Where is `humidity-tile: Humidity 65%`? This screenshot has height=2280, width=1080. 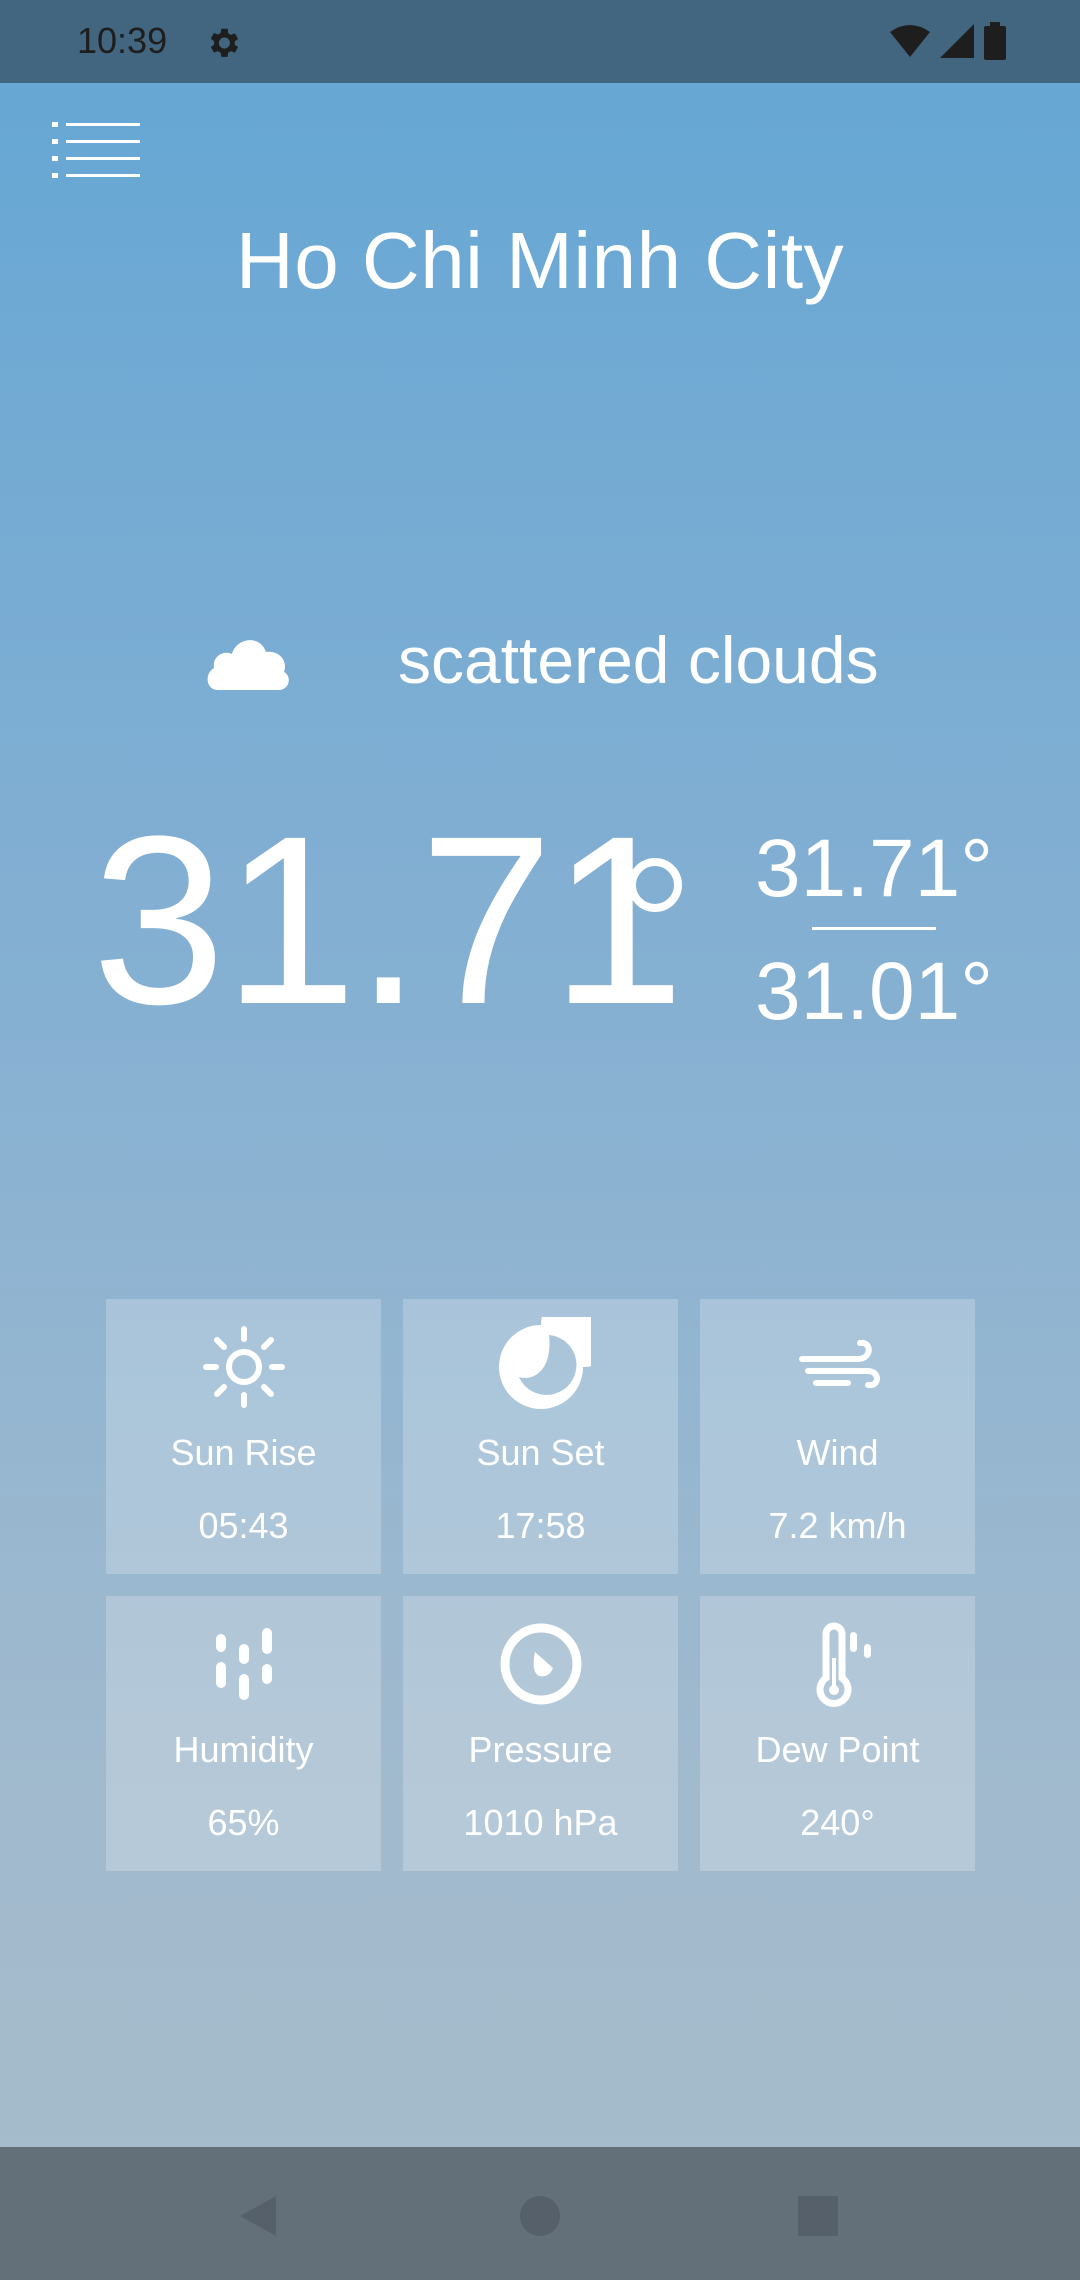
humidity-tile: Humidity 65% is located at coordinates (243, 1733).